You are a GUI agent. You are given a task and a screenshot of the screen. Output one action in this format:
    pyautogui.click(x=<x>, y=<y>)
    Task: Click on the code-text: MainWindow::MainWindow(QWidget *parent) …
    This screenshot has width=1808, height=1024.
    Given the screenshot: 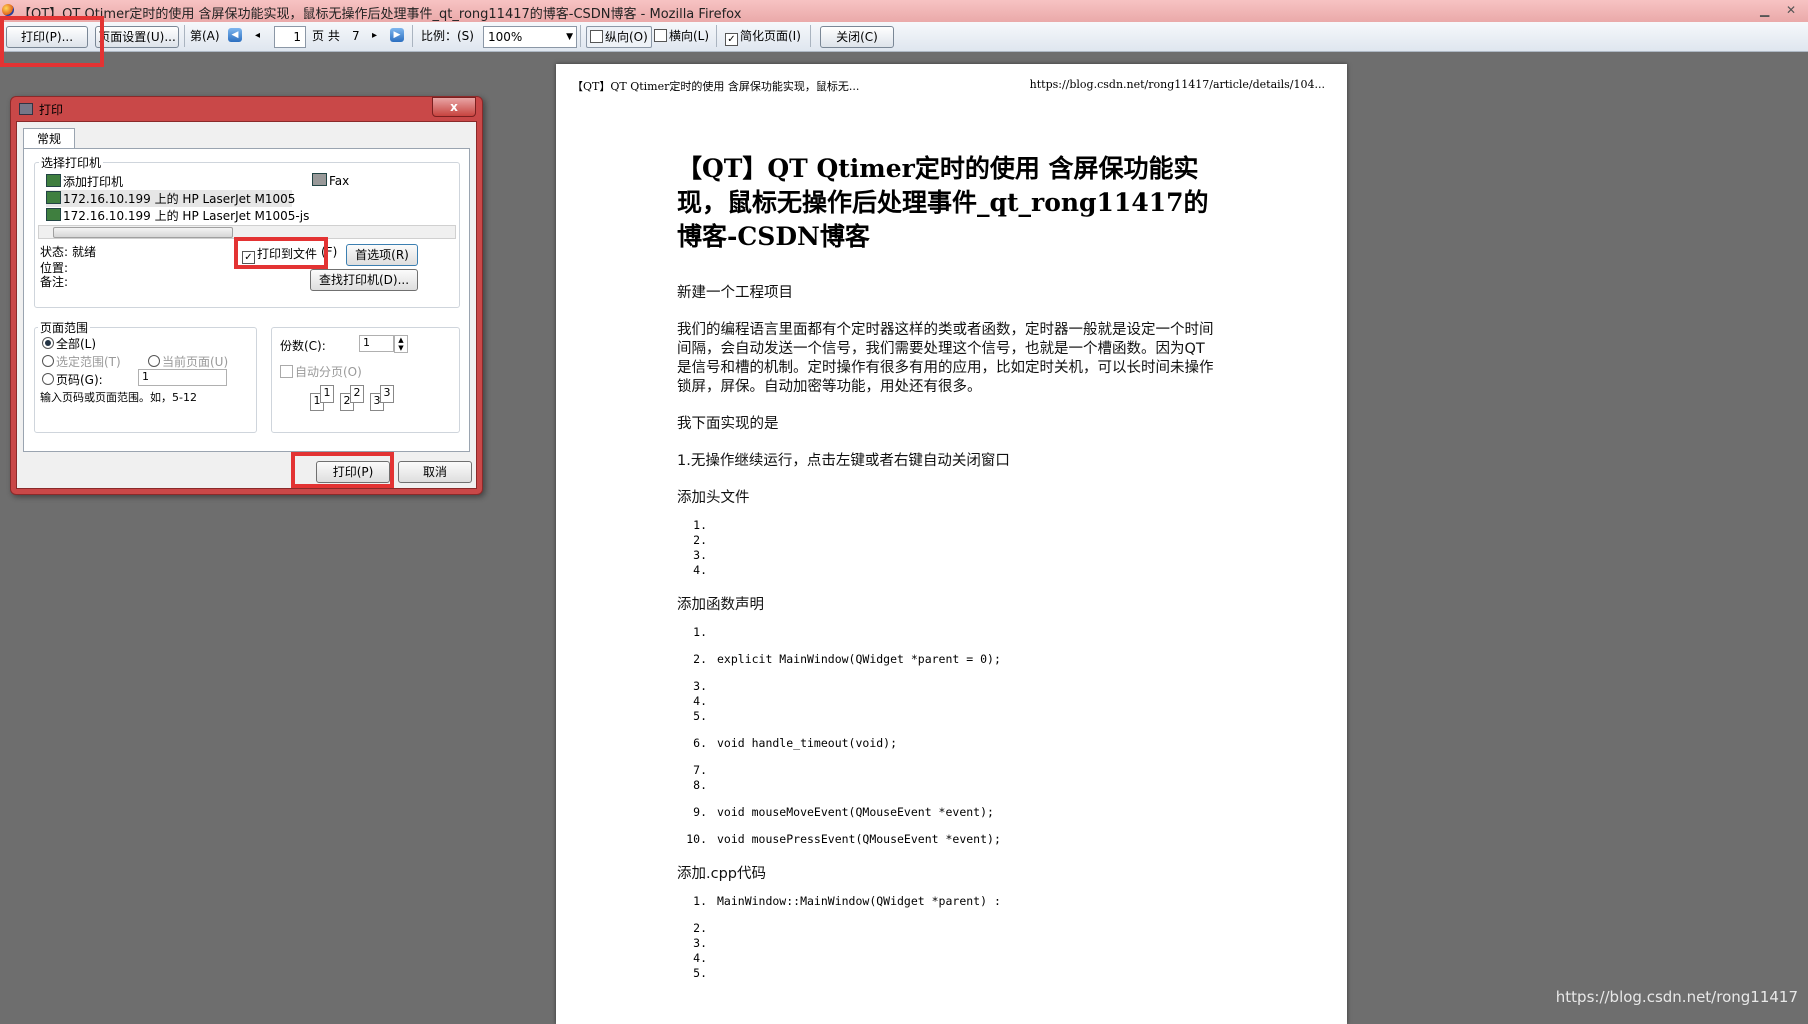 What is the action you would take?
    pyautogui.click(x=859, y=901)
    